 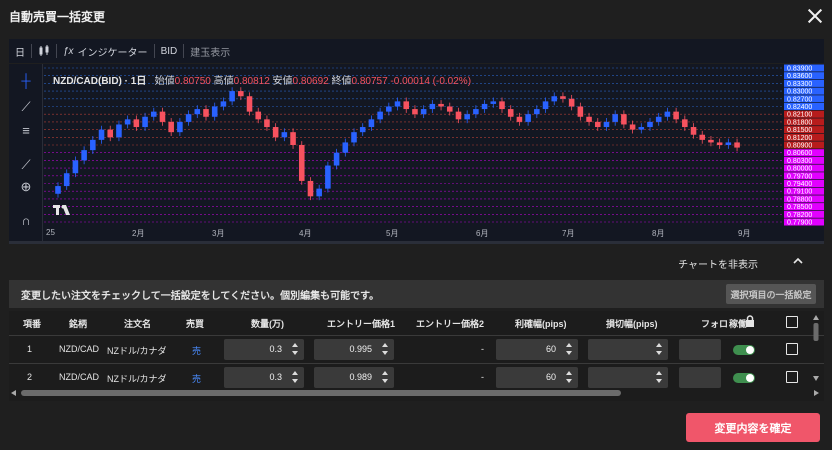 I want to click on select-all-checkbox, so click(x=792, y=322).